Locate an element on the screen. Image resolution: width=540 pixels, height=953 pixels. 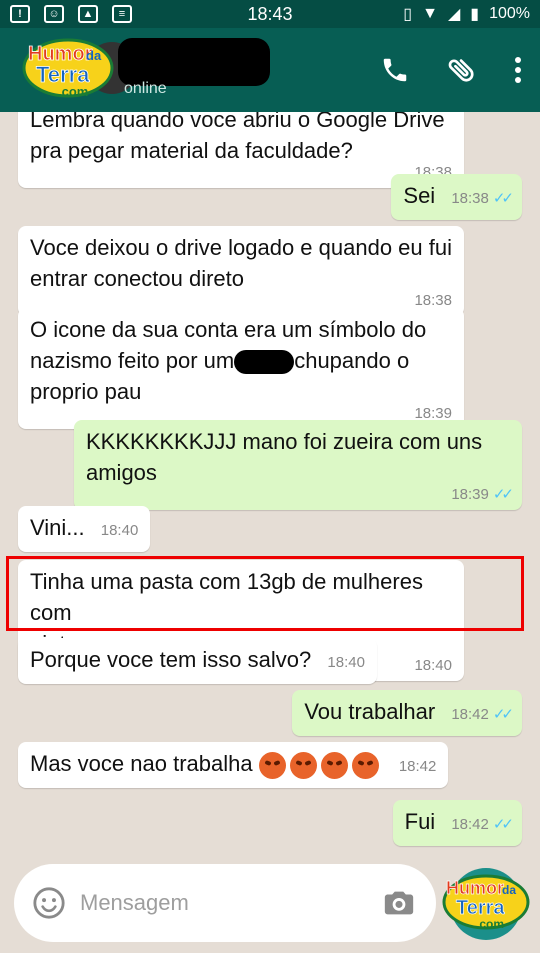
message-bubble: Porque voce tem isso salvo? 18:40 is located at coordinates (197, 661).